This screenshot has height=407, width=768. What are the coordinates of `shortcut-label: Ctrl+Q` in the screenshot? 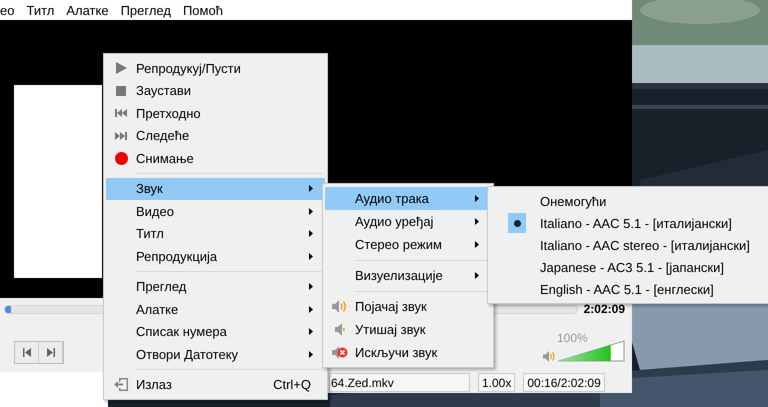 It's located at (292, 384).